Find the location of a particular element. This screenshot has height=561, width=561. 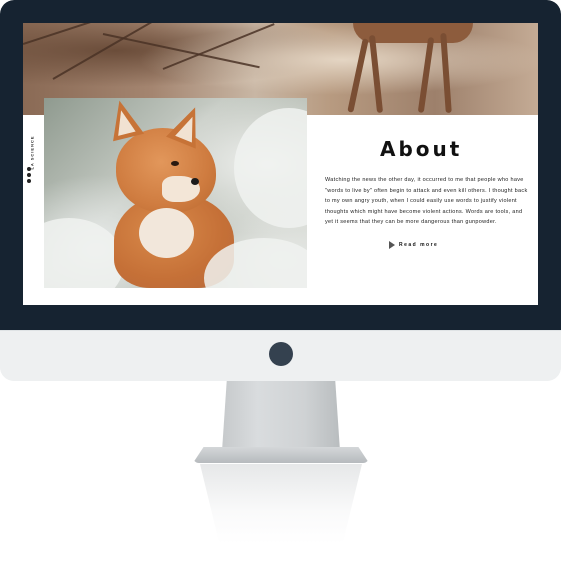

fox-nose is located at coordinates (195, 181).